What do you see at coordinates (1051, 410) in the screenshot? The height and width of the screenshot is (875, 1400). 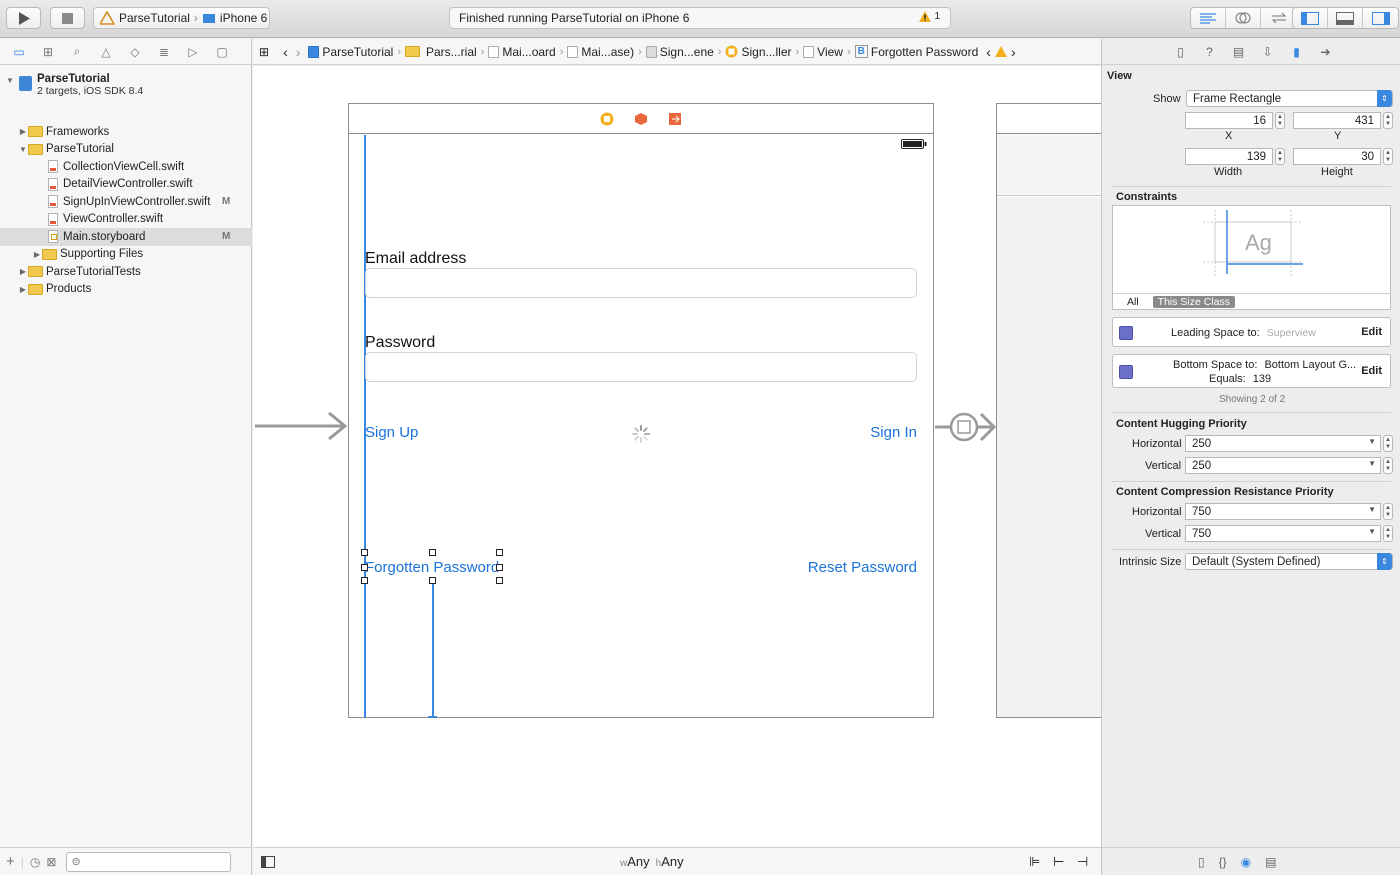 I see `next-scene` at bounding box center [1051, 410].